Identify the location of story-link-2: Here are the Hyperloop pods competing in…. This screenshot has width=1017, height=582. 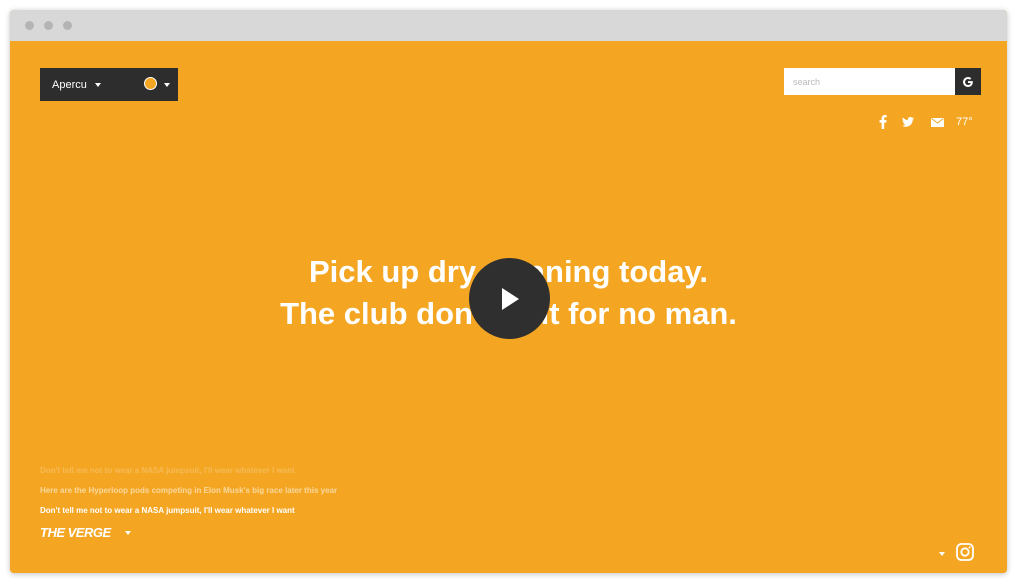
(188, 490).